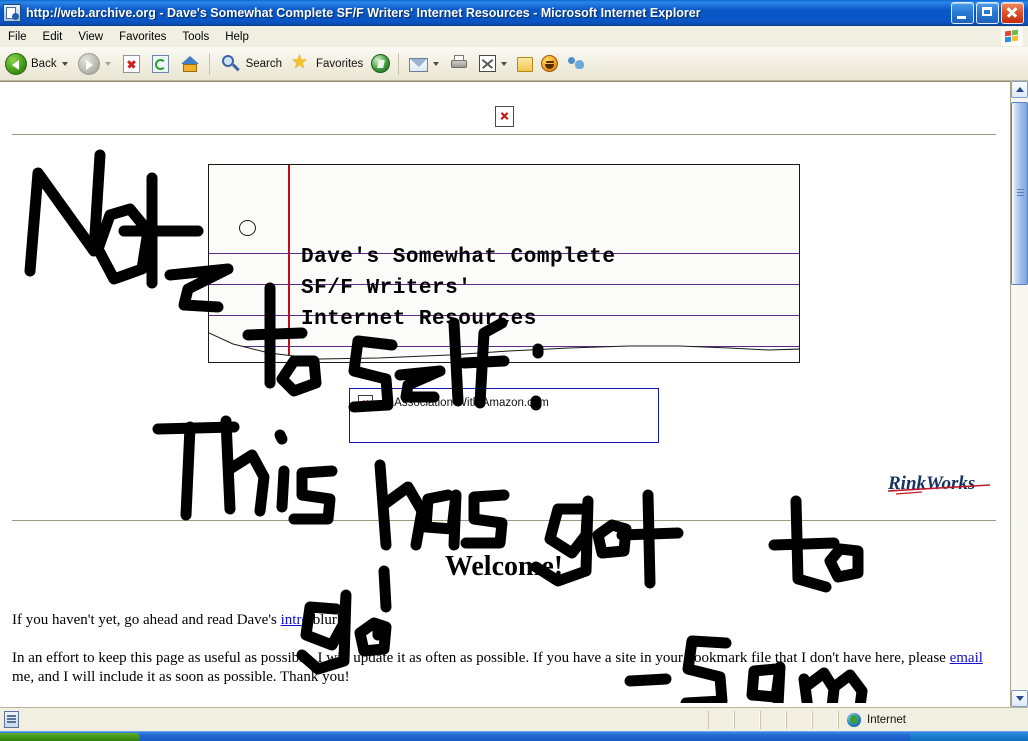 Image resolution: width=1028 pixels, height=741 pixels. What do you see at coordinates (53, 37) in the screenshot?
I see `menu-edit: Edit` at bounding box center [53, 37].